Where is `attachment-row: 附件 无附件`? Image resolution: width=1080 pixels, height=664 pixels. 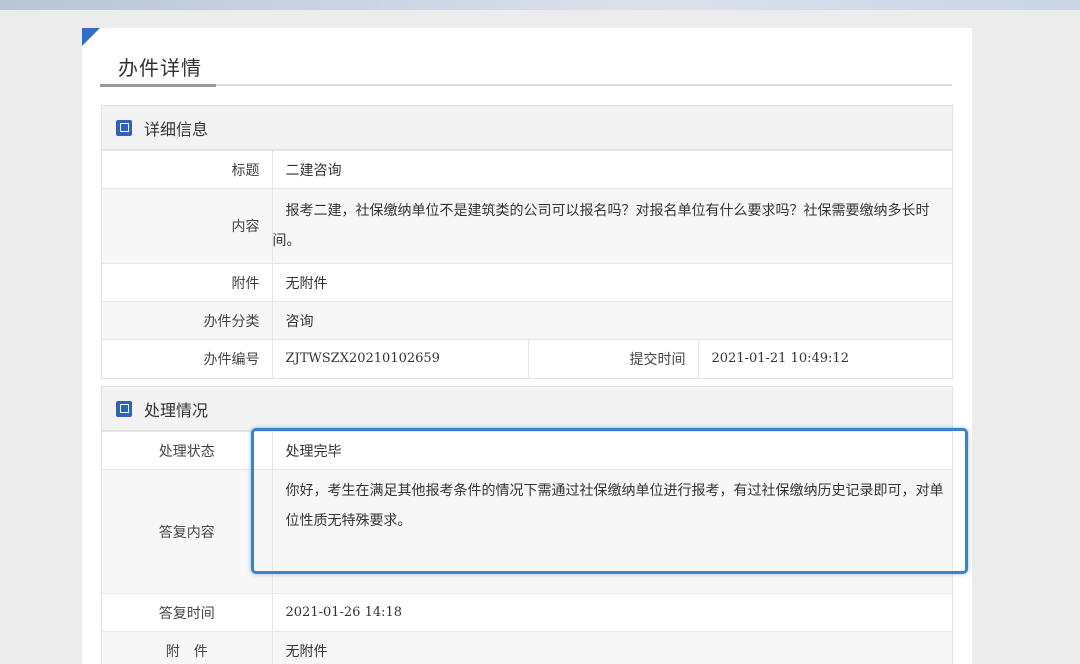
attachment-row: 附件 无附件 is located at coordinates (527, 282).